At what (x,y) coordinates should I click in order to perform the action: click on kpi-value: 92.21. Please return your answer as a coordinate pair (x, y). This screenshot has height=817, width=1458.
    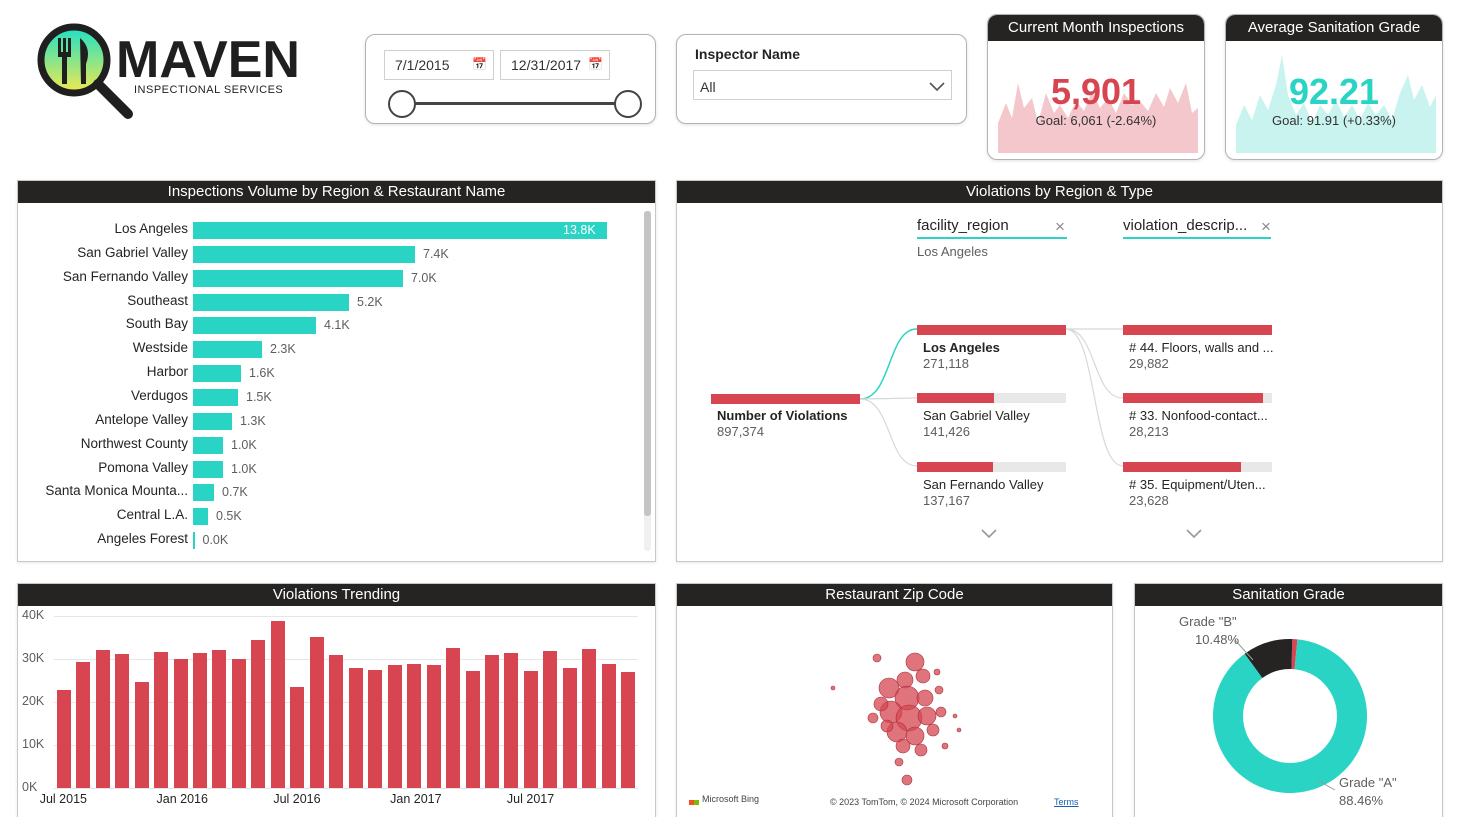
    Looking at the image, I should click on (1334, 91).